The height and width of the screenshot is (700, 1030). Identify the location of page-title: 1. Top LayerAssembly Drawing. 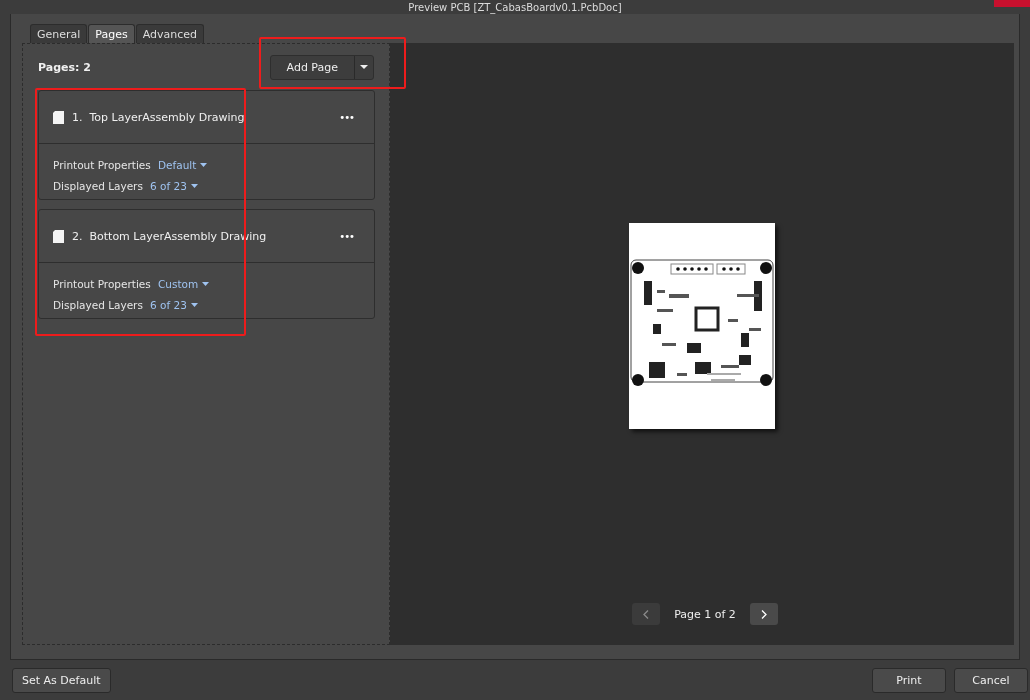
(159, 117).